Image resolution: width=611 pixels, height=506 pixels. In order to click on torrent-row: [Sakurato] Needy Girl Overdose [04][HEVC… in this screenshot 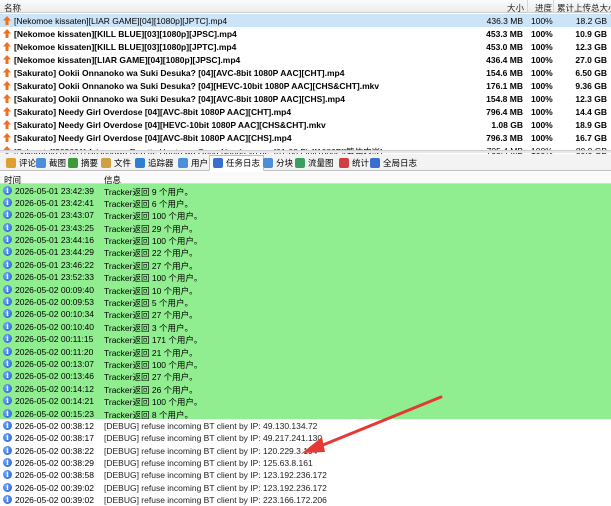, I will do `click(305, 124)`.